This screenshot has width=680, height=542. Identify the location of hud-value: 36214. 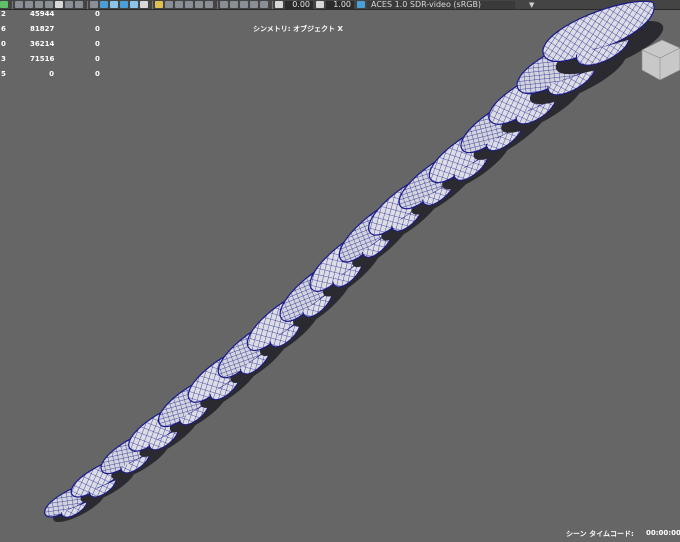
(42, 44).